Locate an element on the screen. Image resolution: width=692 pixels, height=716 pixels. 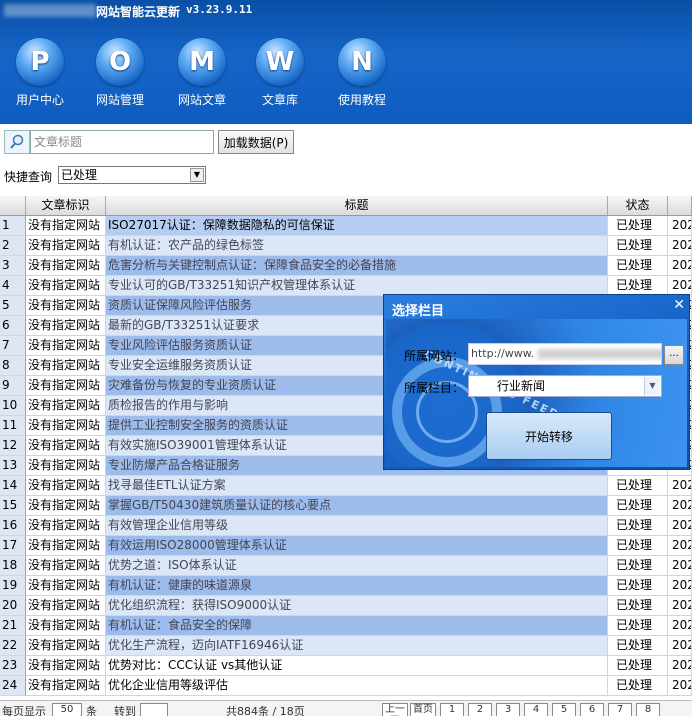
column-header-status: 状态 is located at coordinates (638, 206).